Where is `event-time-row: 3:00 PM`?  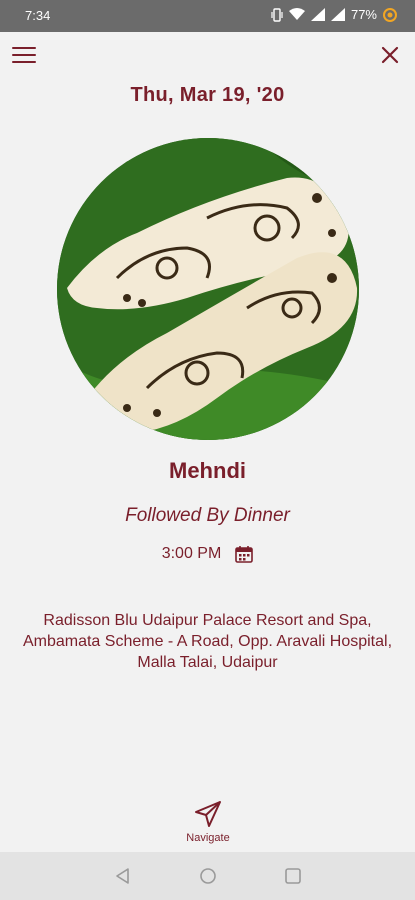 event-time-row: 3:00 PM is located at coordinates (207, 554).